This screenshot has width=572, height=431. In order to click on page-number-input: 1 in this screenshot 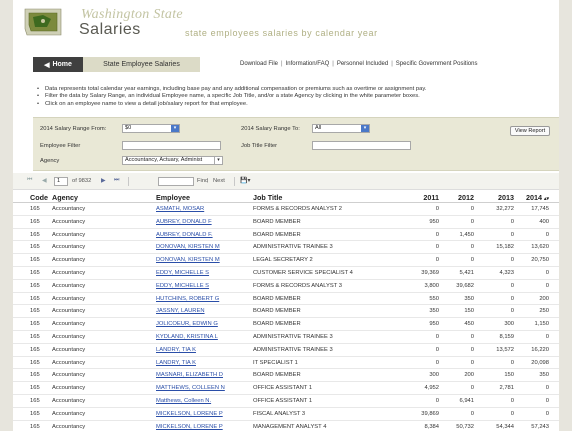, I will do `click(61, 181)`.